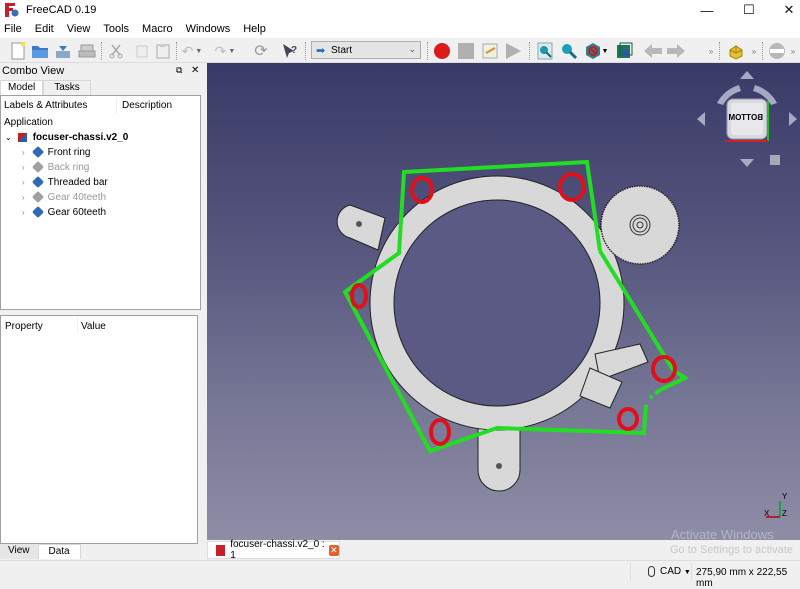 This screenshot has height=589, width=800. Describe the element at coordinates (225, 51) in the screenshot. I see `redo-icon: ↷ ▼` at that location.